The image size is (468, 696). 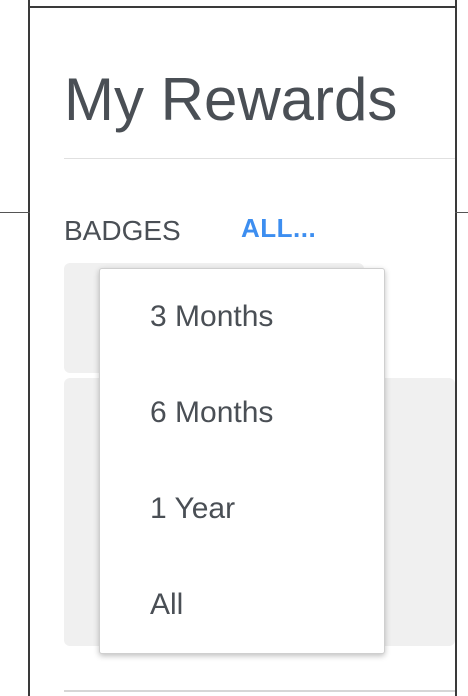 What do you see at coordinates (29, 348) in the screenshot?
I see `frame-border-left` at bounding box center [29, 348].